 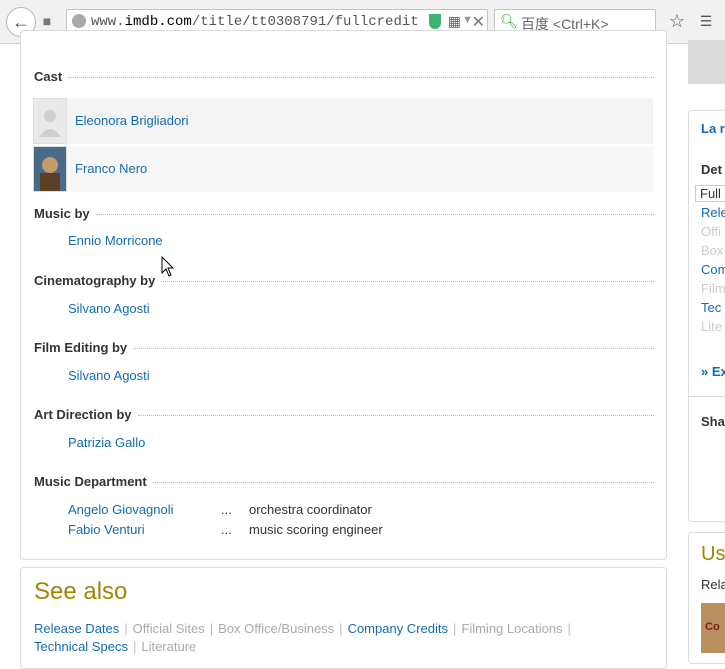 I want to click on person-link: Fabio Venturi, so click(x=106, y=529).